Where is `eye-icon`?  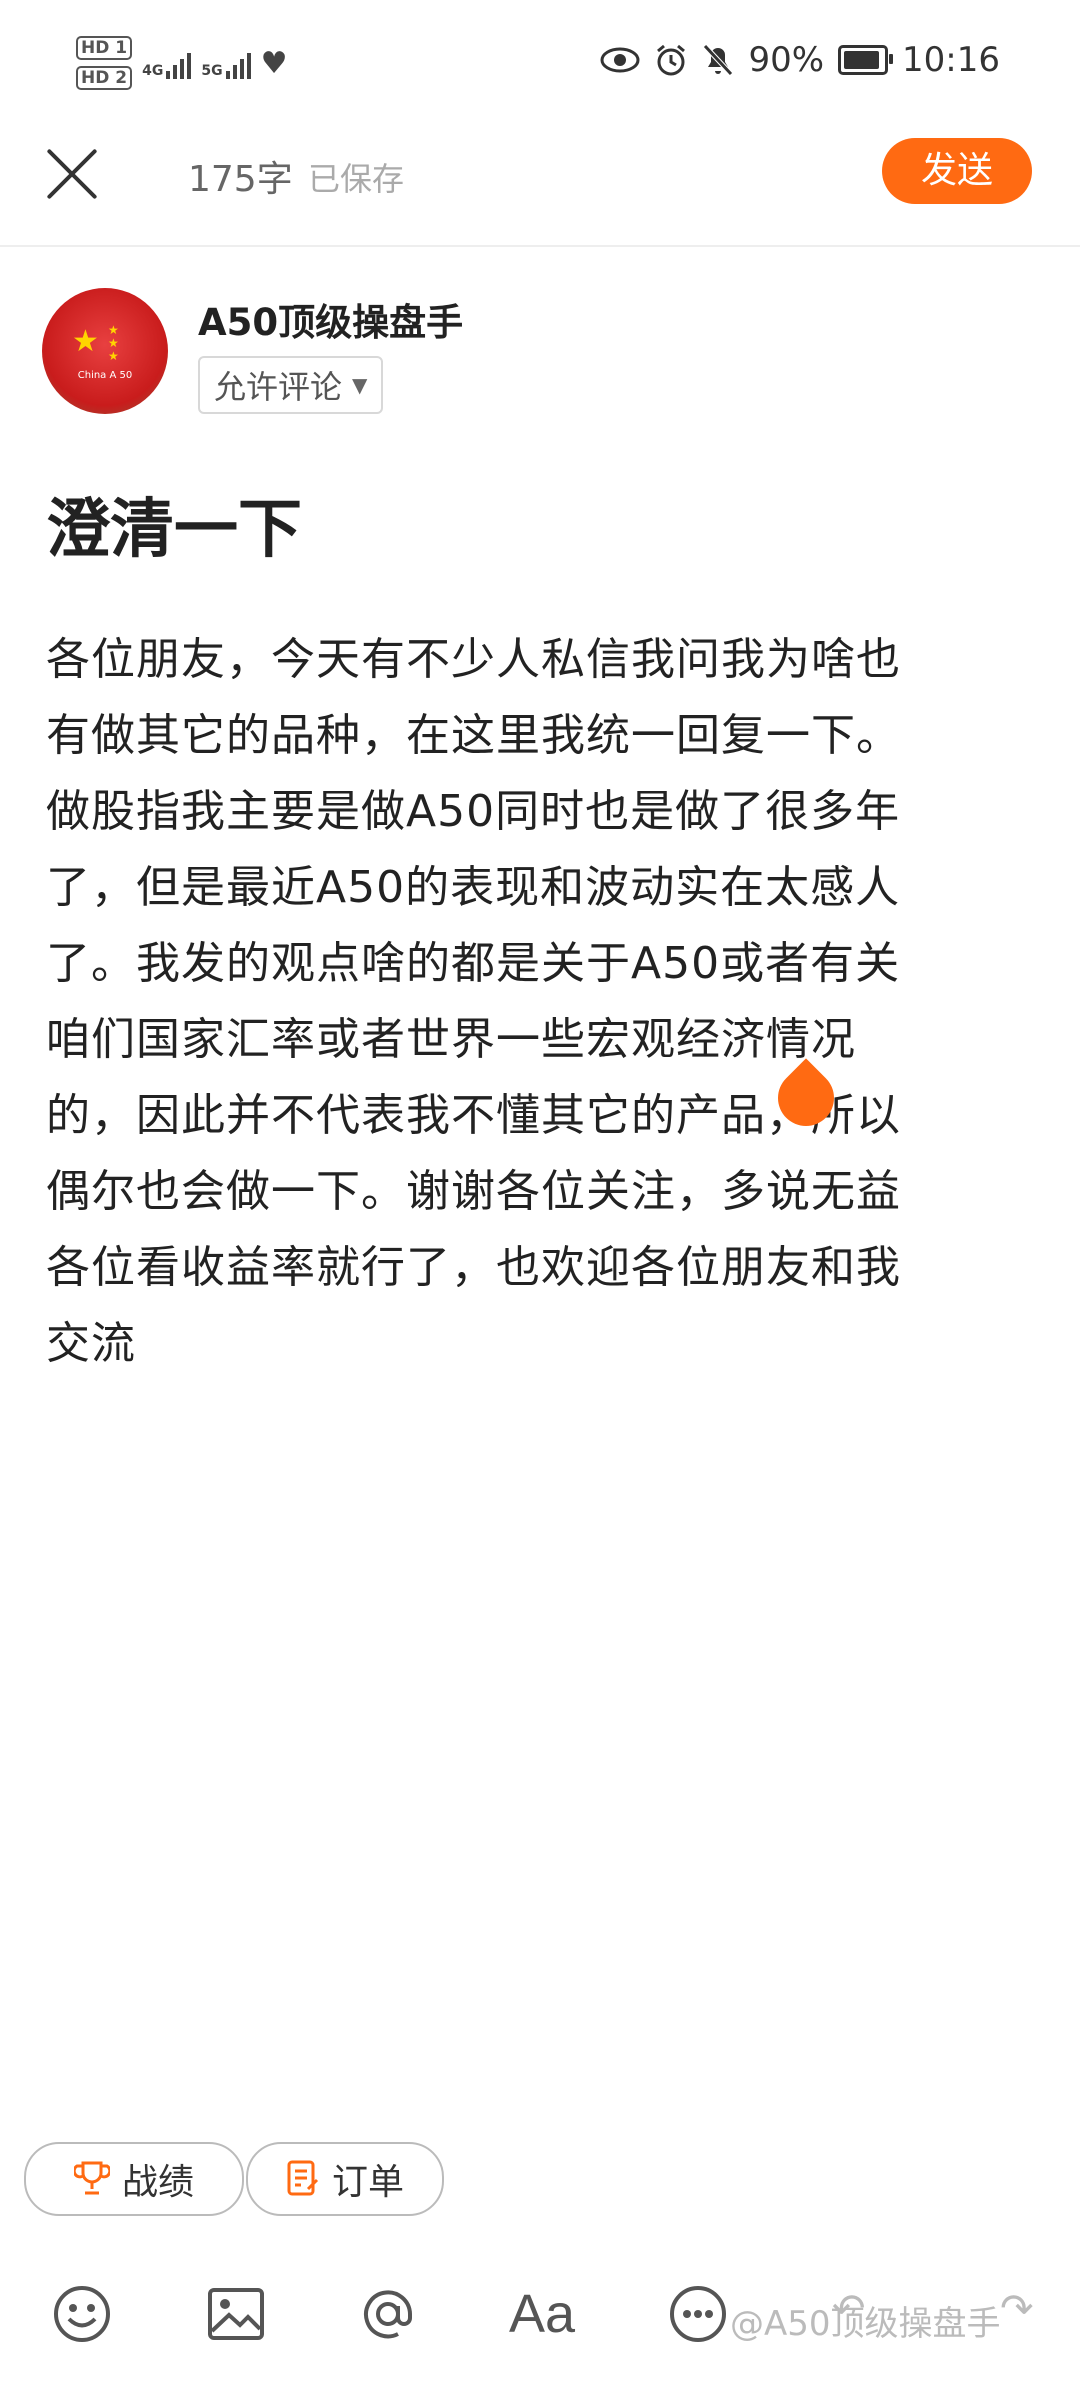
eye-icon is located at coordinates (620, 60).